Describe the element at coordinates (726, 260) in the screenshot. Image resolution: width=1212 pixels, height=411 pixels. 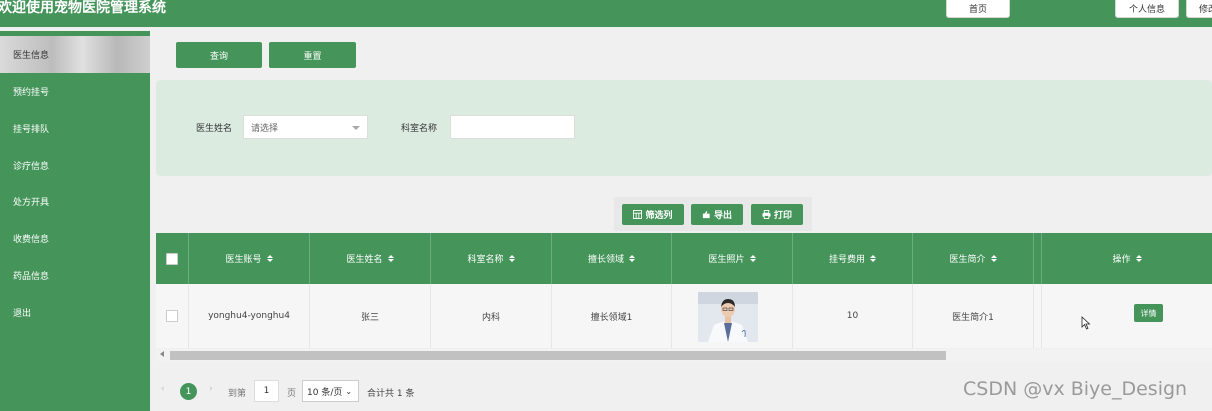
I see `column-label-photo: 医生照片` at that location.